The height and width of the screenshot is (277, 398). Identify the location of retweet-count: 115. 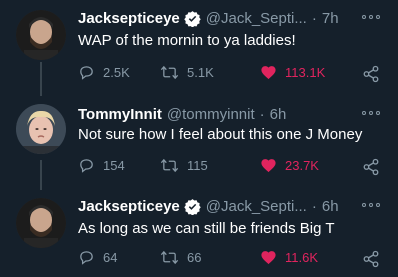
(197, 165).